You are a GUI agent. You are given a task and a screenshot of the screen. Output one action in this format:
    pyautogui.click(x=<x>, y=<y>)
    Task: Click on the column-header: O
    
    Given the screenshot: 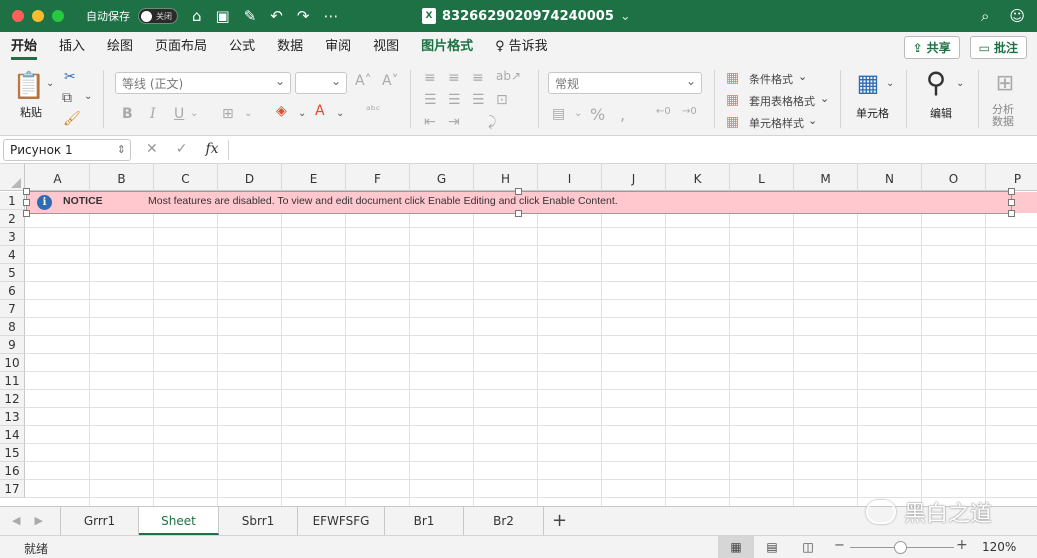 What is the action you would take?
    pyautogui.click(x=954, y=177)
    